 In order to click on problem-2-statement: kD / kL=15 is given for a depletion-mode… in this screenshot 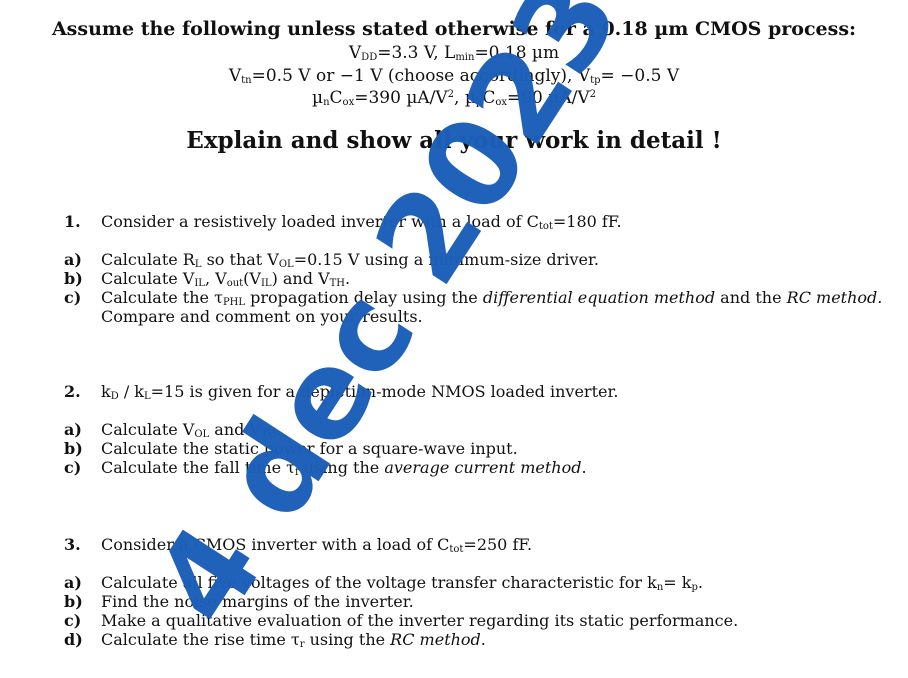, I will do `click(360, 392)`.